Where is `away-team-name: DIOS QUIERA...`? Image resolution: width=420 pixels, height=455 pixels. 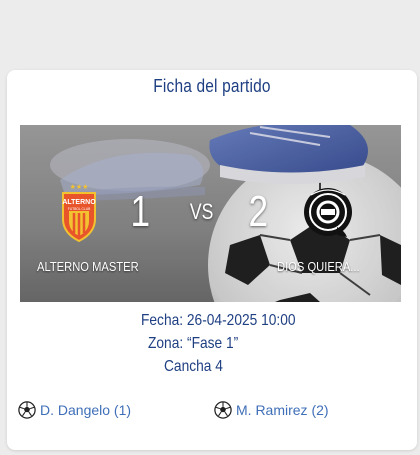
away-team-name: DIOS QUIERA... is located at coordinates (318, 266).